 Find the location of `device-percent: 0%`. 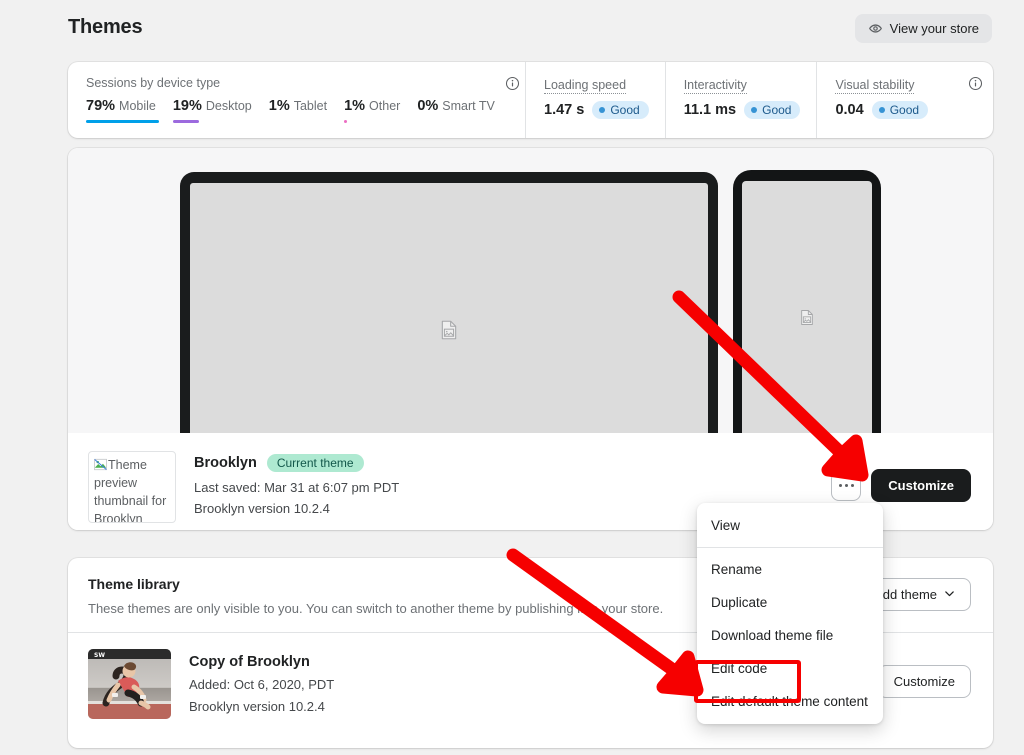

device-percent: 0% is located at coordinates (428, 106).